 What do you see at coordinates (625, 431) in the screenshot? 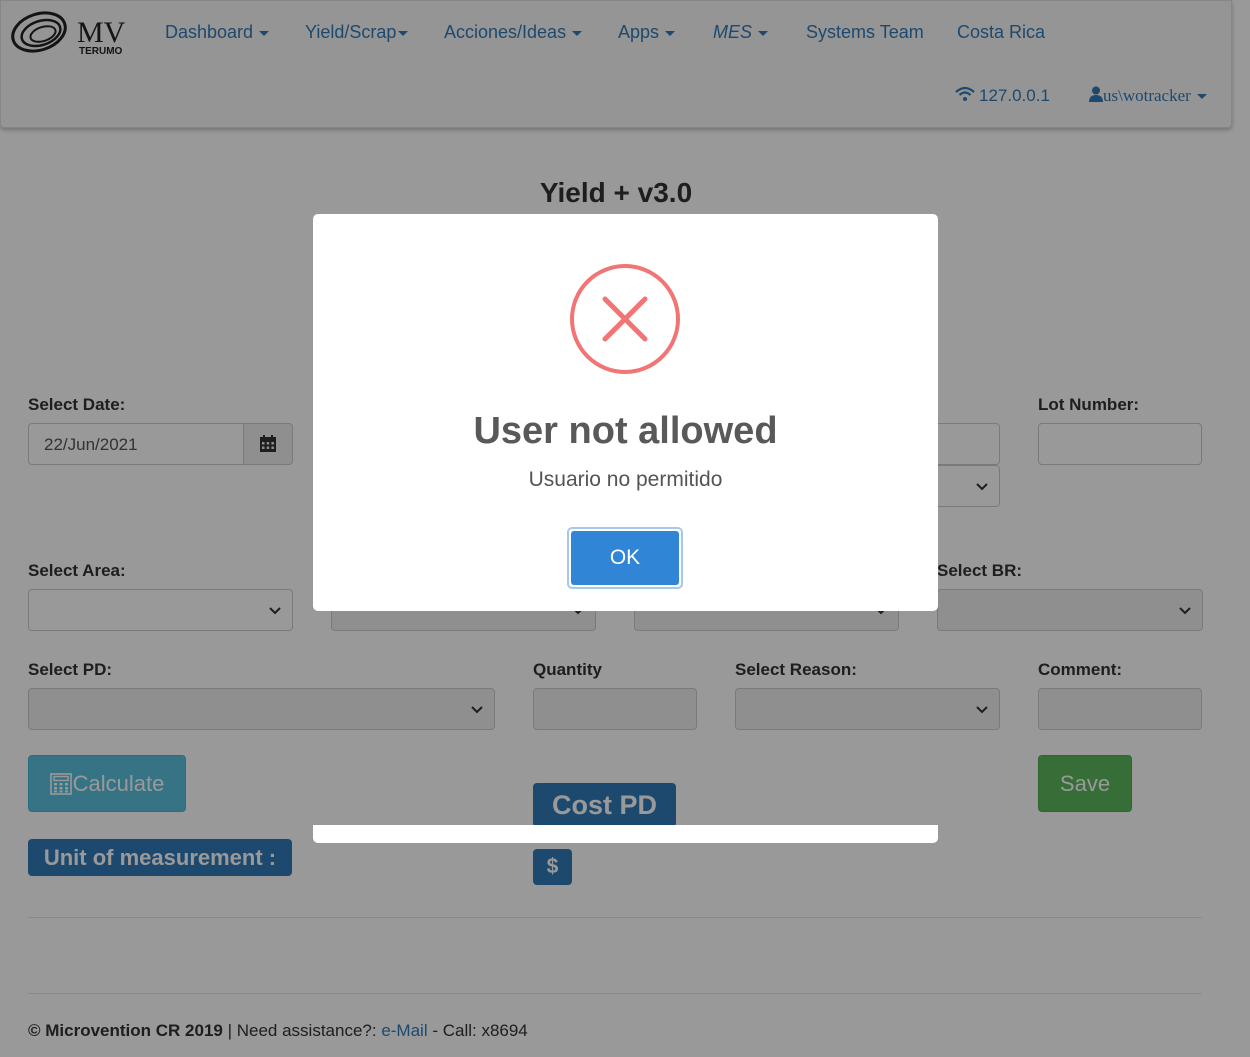
I see `dialog-title: User not allowed` at bounding box center [625, 431].